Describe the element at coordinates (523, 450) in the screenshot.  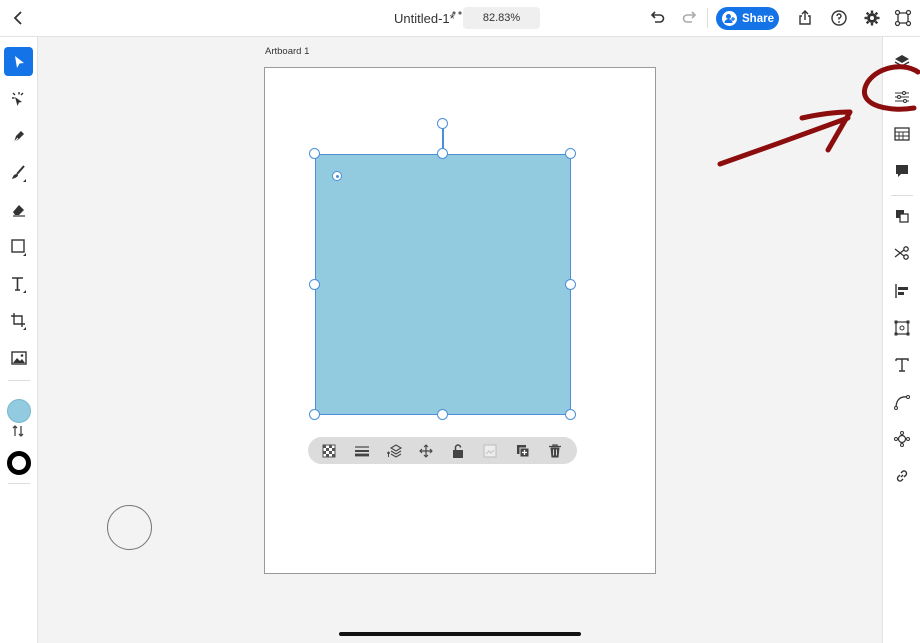
I see `duplicate-icon` at that location.